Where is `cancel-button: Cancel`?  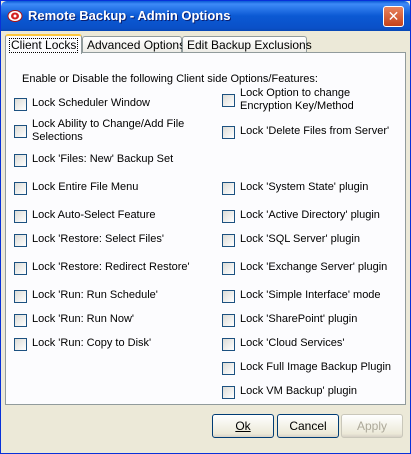
cancel-button: Cancel is located at coordinates (308, 426).